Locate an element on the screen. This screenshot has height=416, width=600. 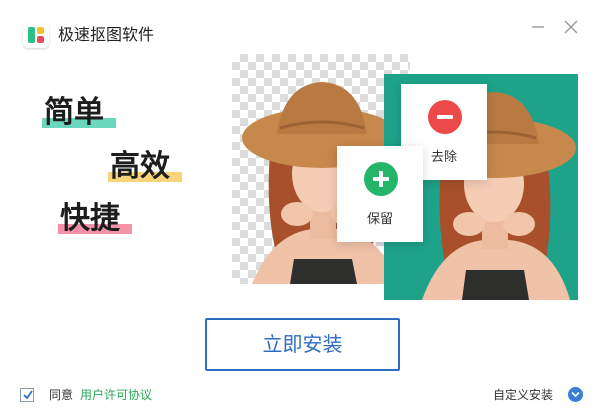
slogan-efficient: 高效 is located at coordinates (145, 166).